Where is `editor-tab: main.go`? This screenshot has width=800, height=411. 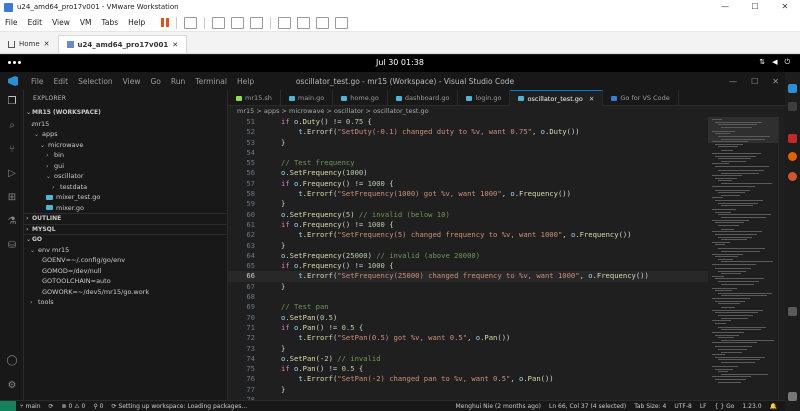
editor-tab: main.go is located at coordinates (307, 98).